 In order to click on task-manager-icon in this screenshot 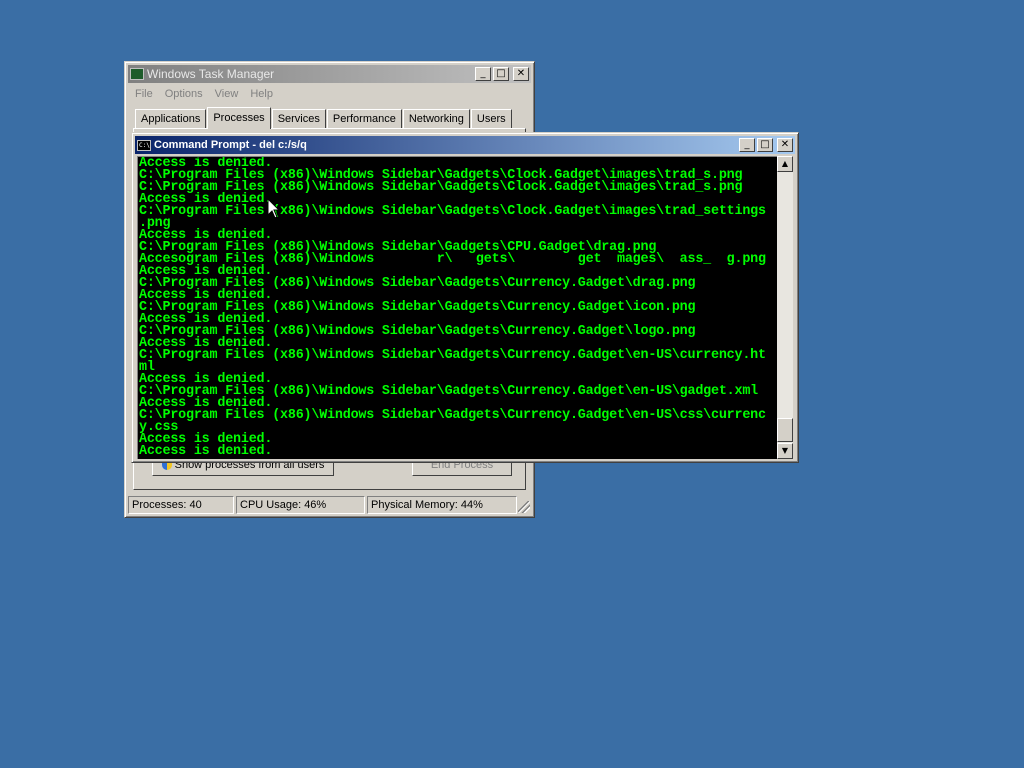, I will do `click(137, 74)`.